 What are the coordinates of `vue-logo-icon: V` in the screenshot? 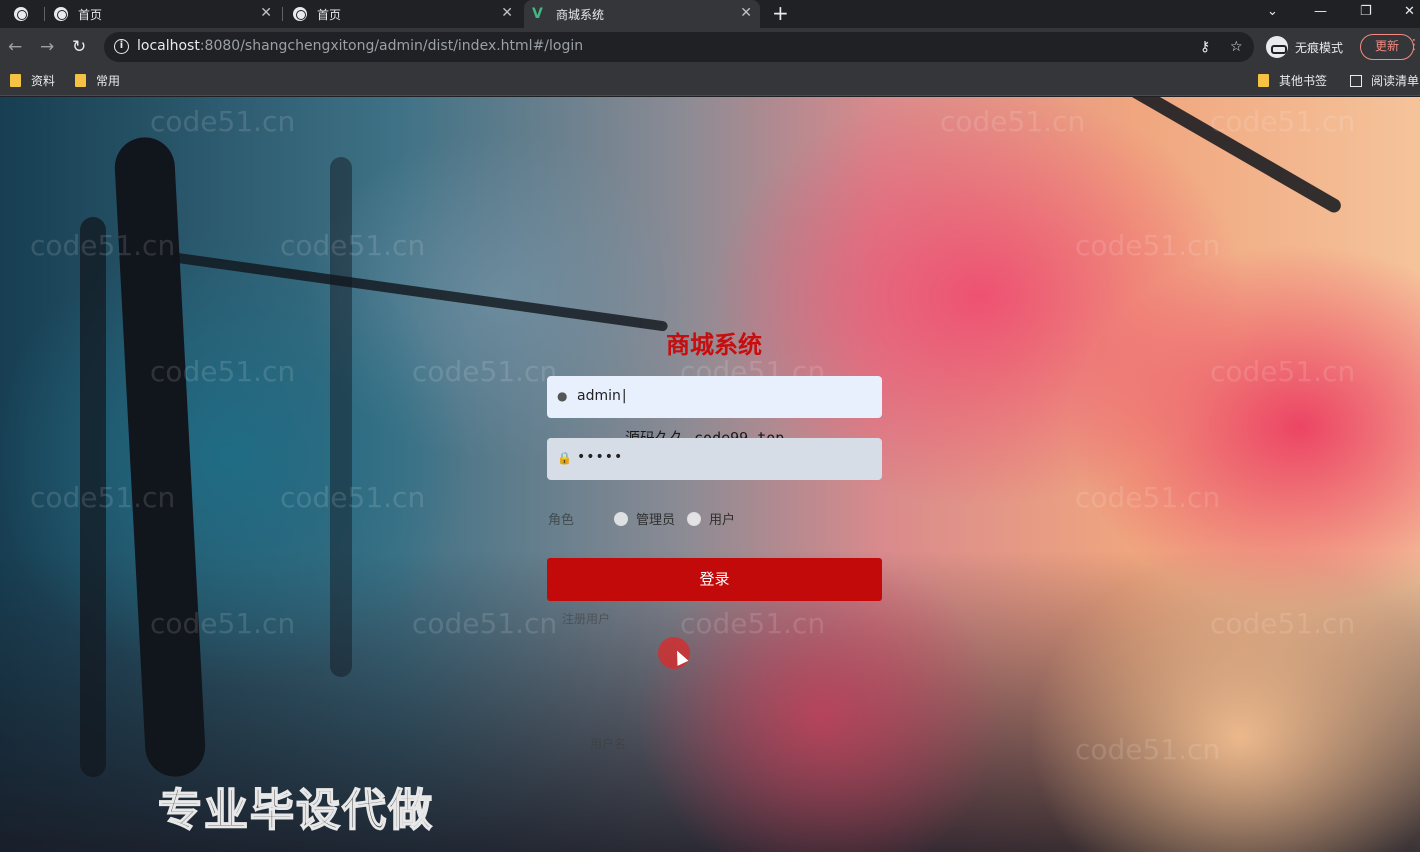 It's located at (537, 14).